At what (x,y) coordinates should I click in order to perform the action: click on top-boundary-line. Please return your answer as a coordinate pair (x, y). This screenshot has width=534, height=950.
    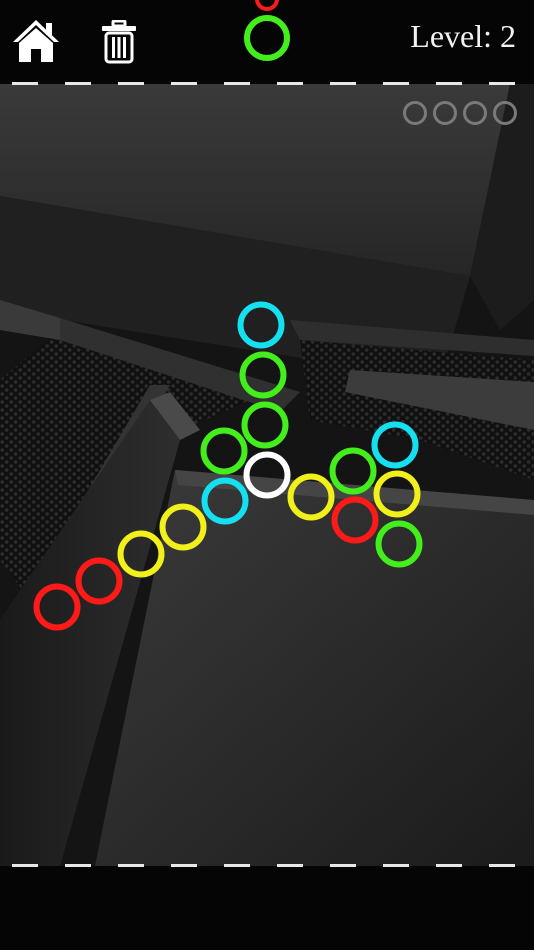
    Looking at the image, I should click on (268, 83).